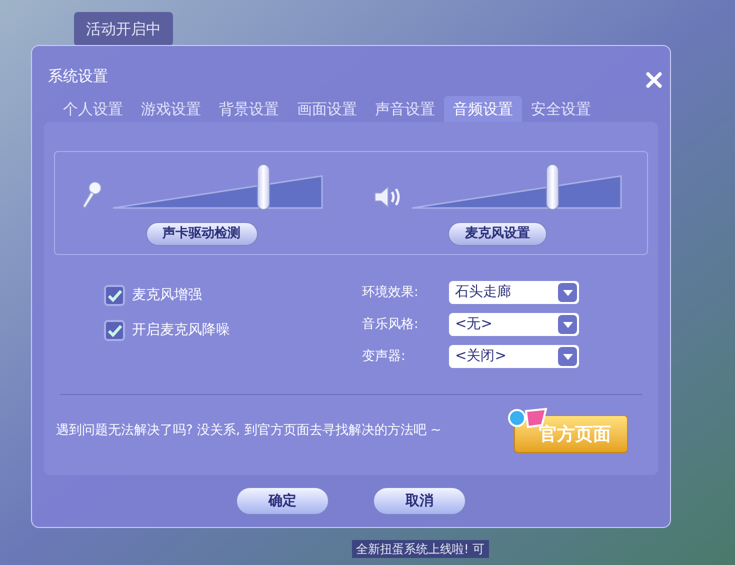  Describe the element at coordinates (391, 325) in the screenshot. I see `dropdown-label: 音乐风格:` at that location.